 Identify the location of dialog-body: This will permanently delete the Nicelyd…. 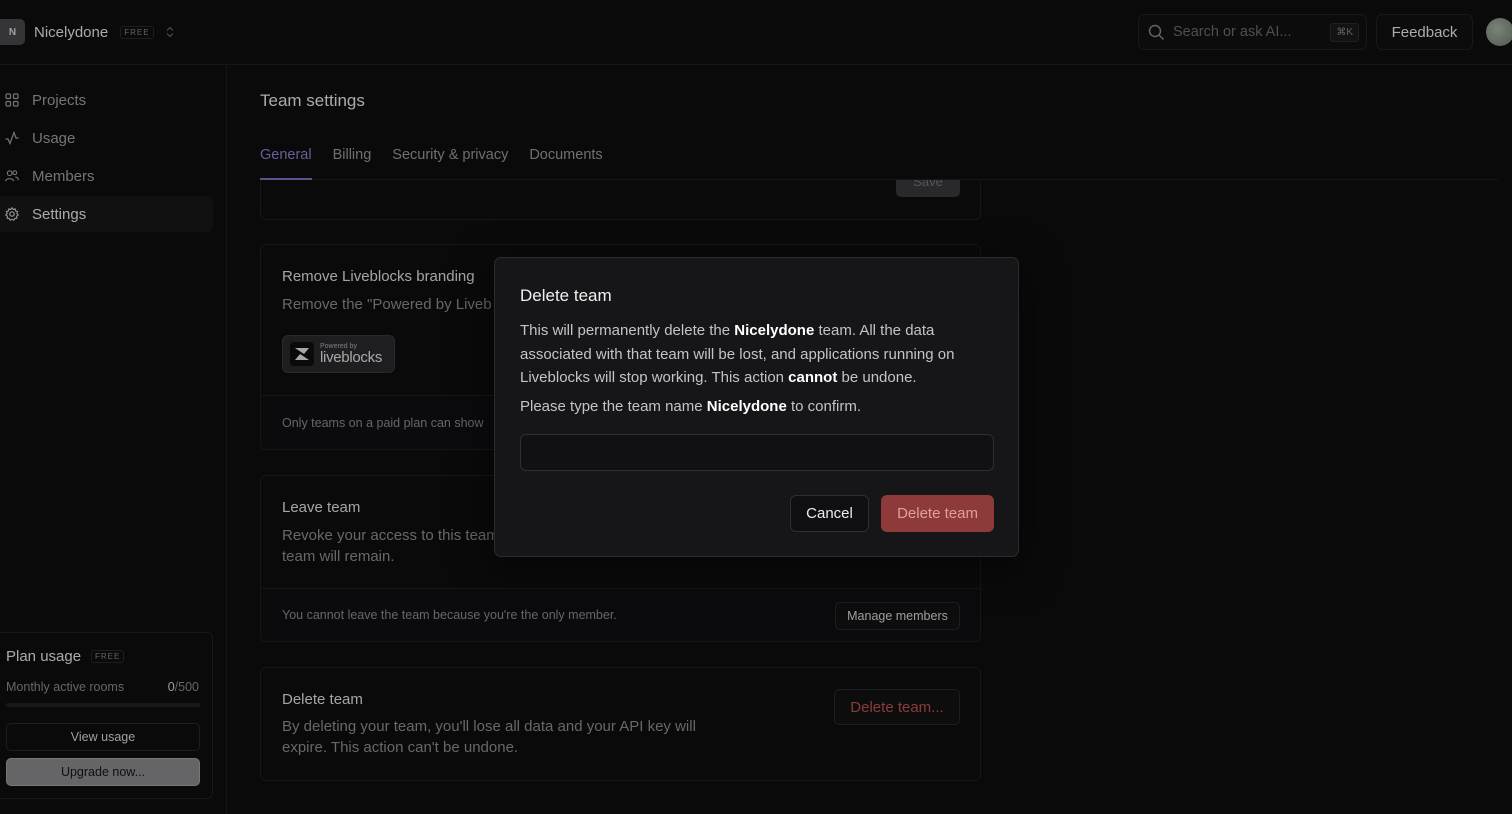
(737, 354).